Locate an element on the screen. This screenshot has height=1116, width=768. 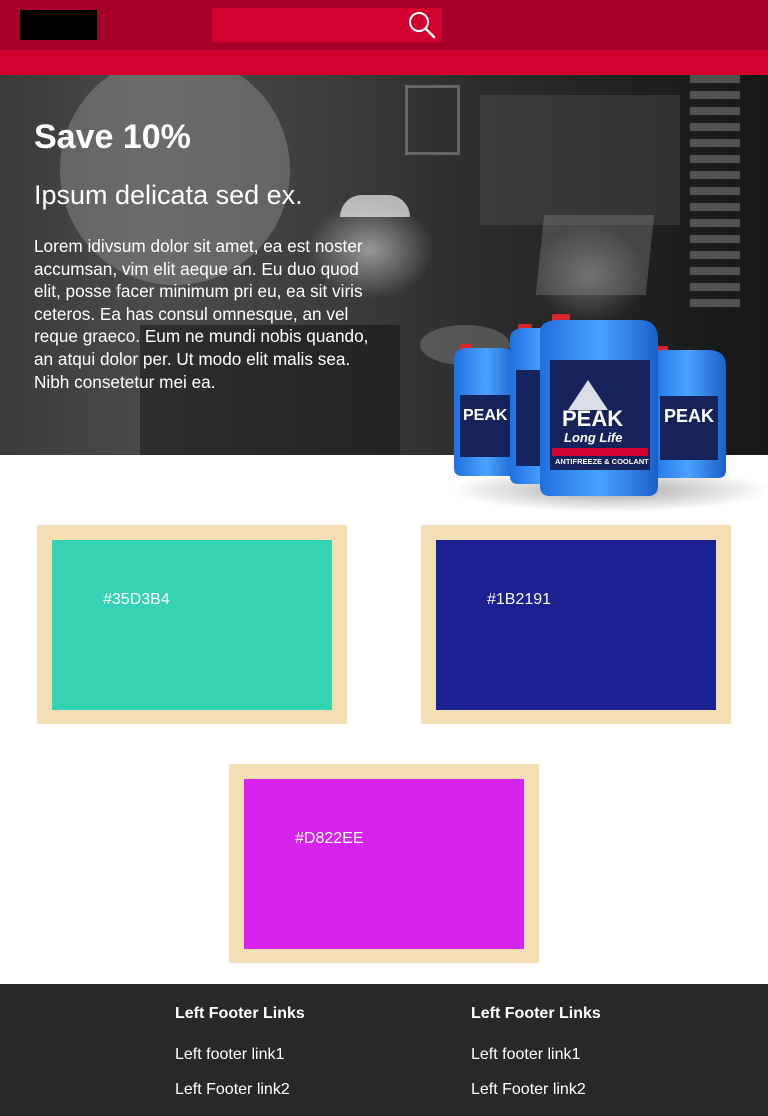
product-jug-back-right: PEAK is located at coordinates (688, 412).